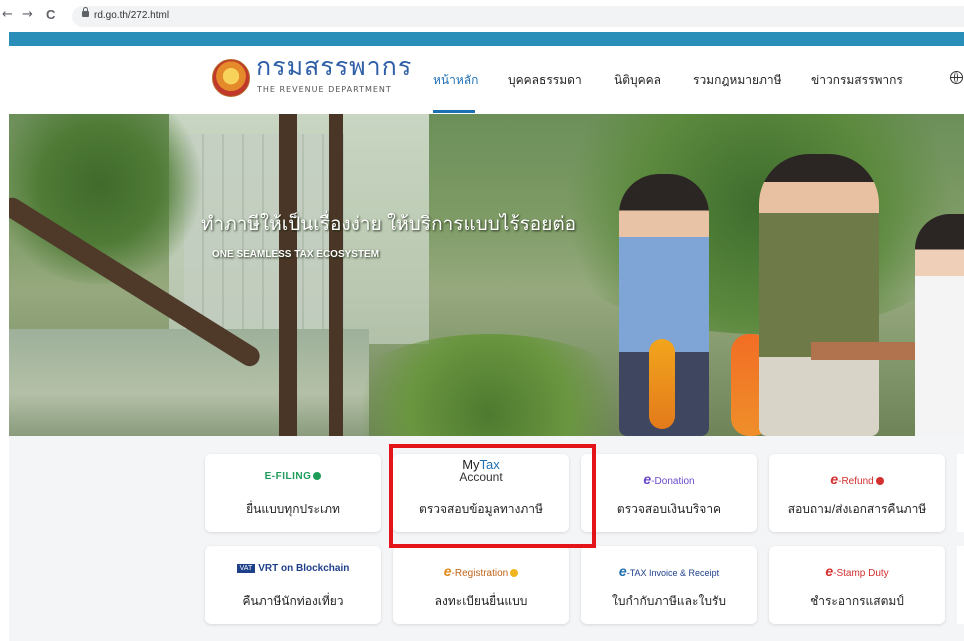 The width and height of the screenshot is (964, 641). Describe the element at coordinates (231, 78) in the screenshot. I see `revenue-department-emblem-icon` at that location.